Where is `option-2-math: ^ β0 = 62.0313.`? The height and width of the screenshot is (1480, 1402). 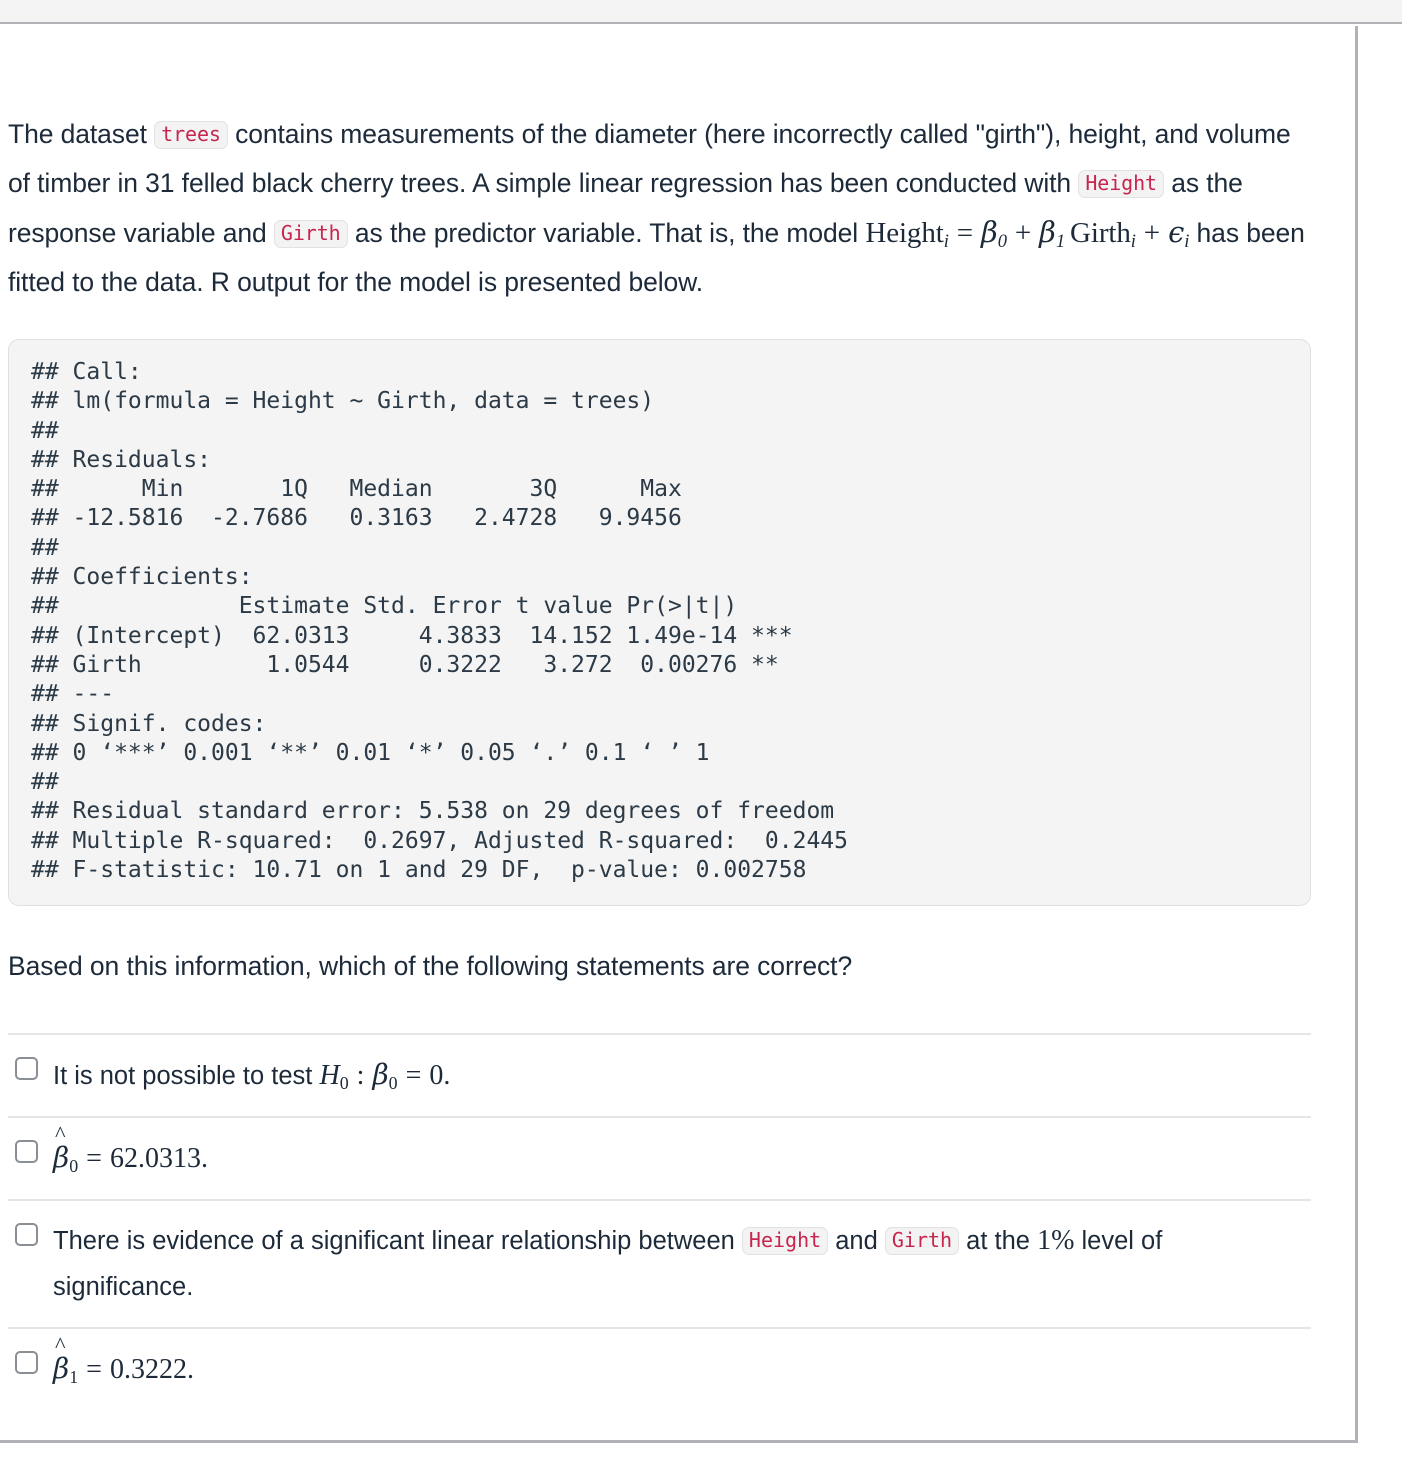 option-2-math: ^ β0 = 62.0313. is located at coordinates (130, 1150).